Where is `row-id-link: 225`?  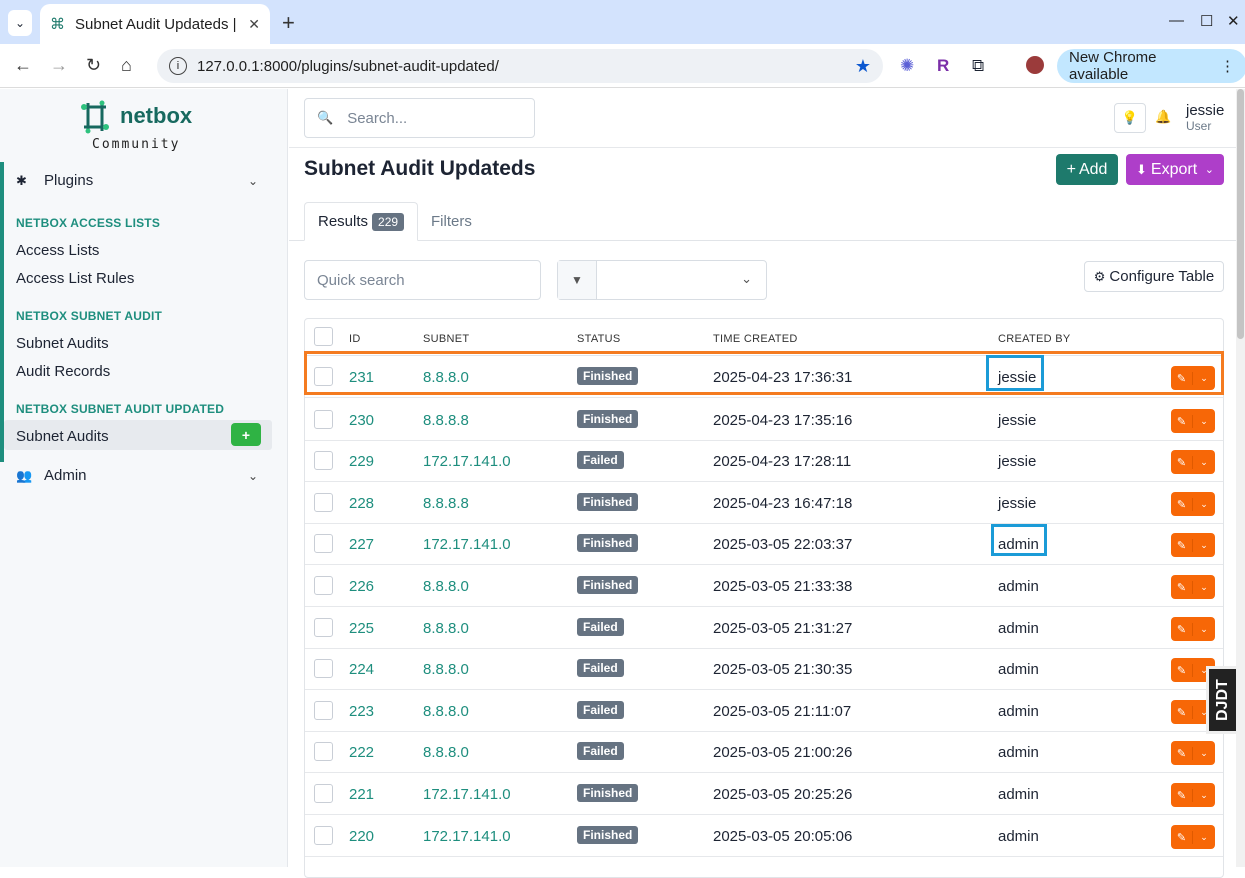 row-id-link: 225 is located at coordinates (361, 628).